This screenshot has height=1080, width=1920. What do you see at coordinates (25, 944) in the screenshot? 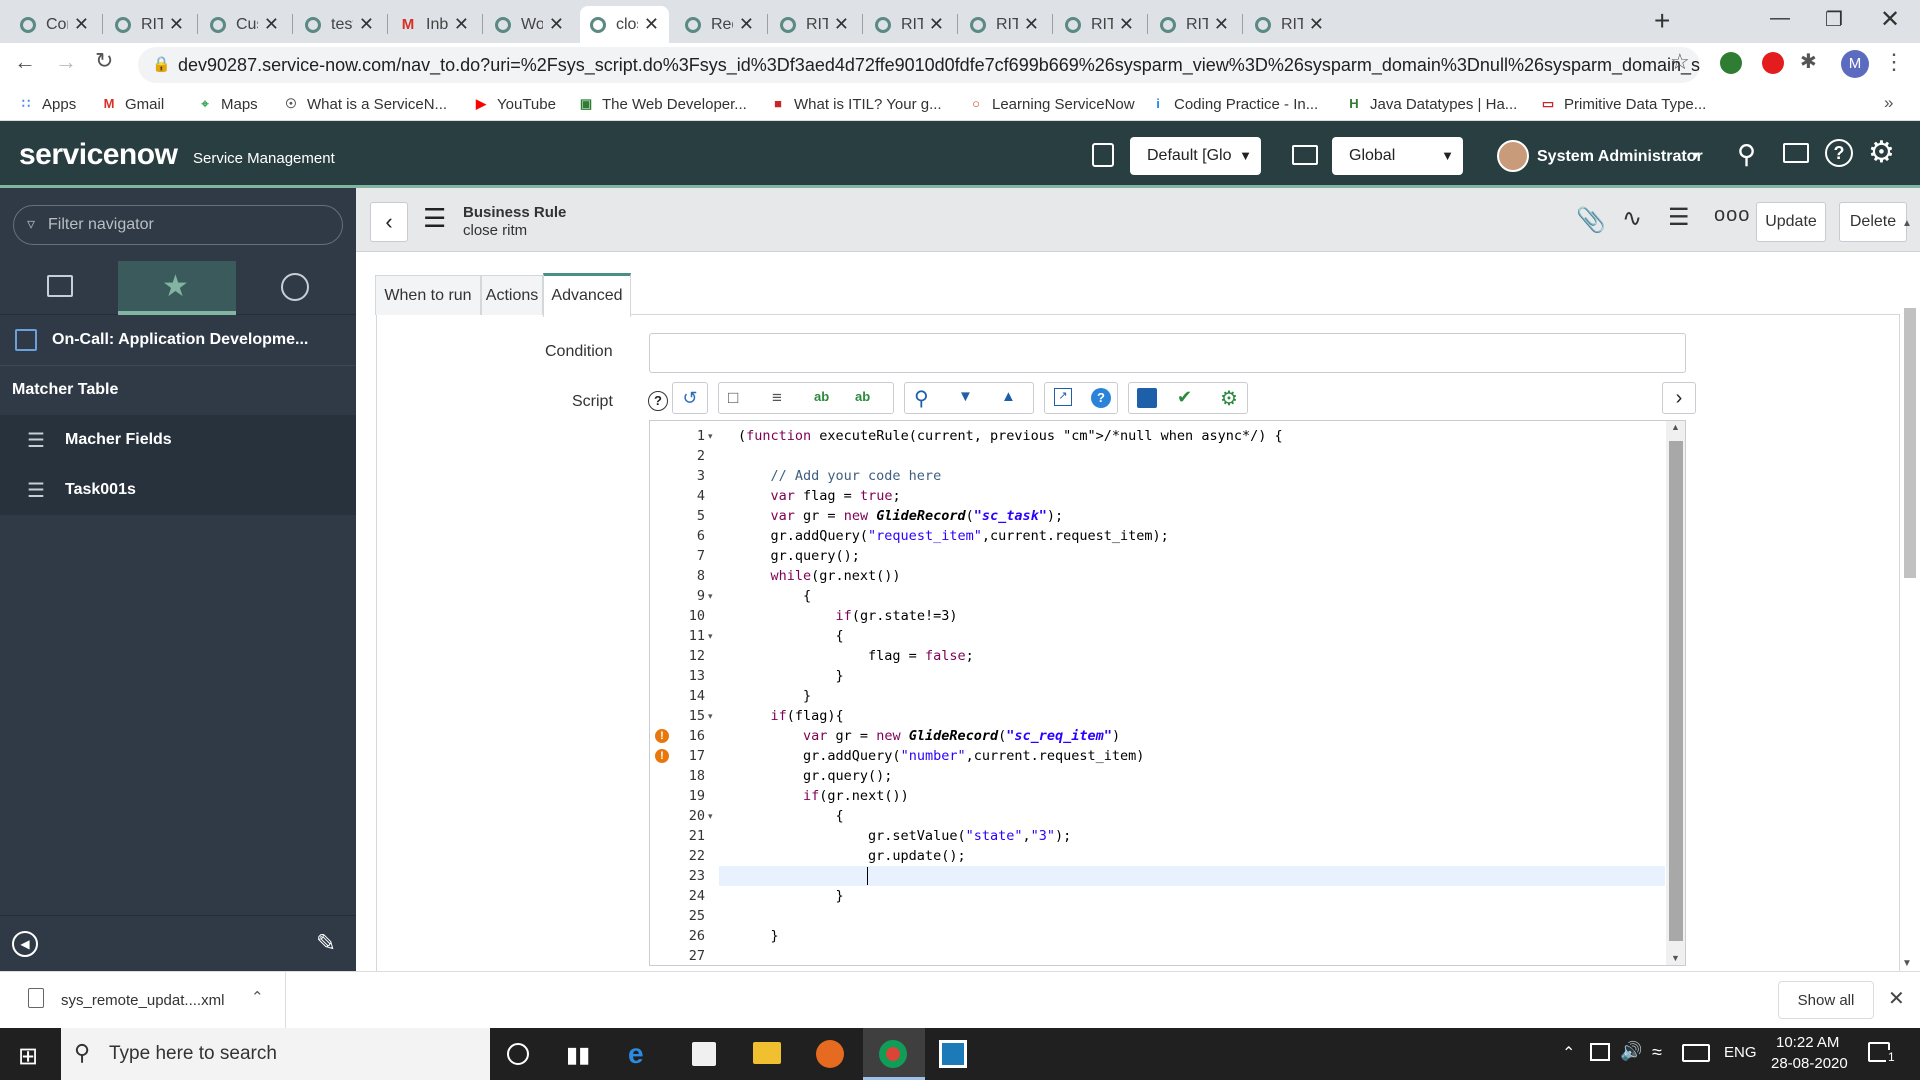
I see `collapse-navigator-icon: ◀` at bounding box center [25, 944].